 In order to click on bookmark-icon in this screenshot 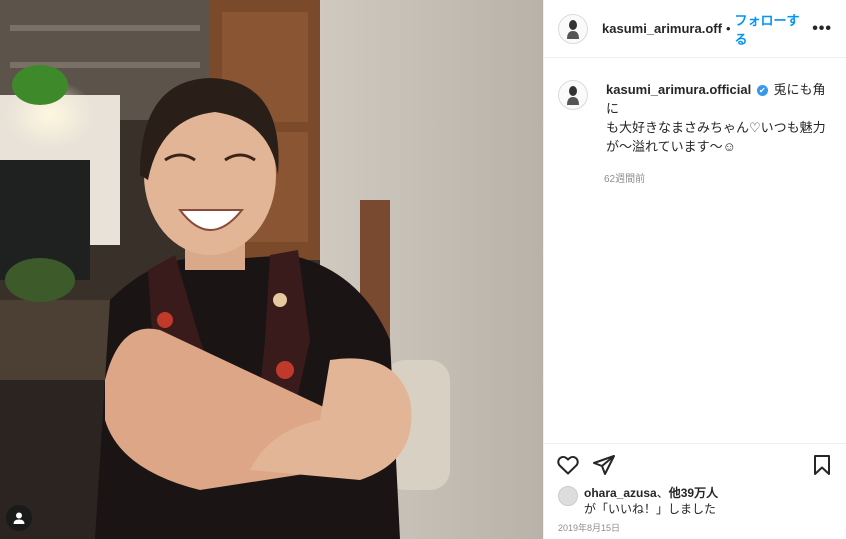, I will do `click(822, 465)`.